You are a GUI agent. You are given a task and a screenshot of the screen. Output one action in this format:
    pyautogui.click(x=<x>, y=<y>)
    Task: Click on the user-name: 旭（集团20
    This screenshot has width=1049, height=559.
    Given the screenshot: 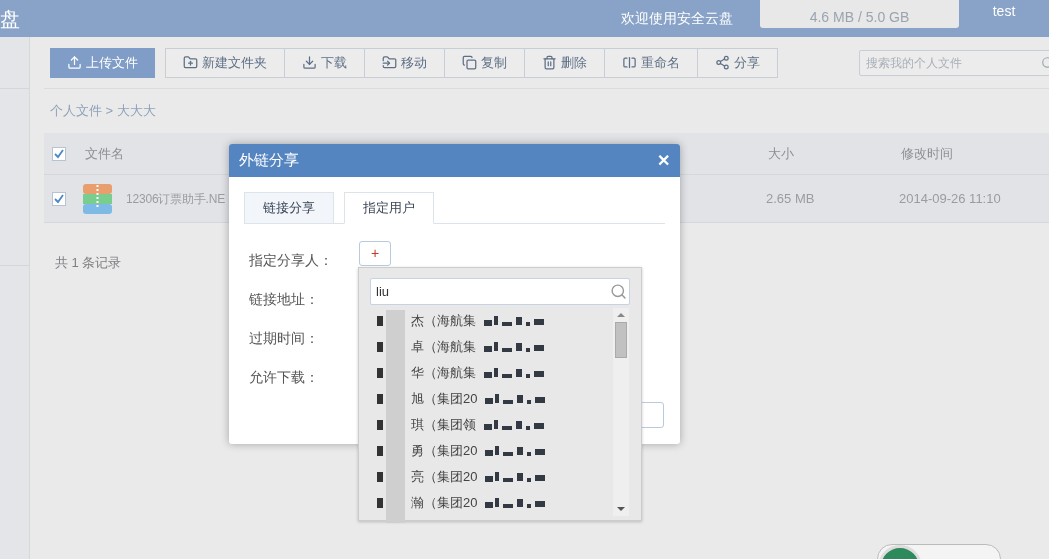 What is the action you would take?
    pyautogui.click(x=444, y=399)
    